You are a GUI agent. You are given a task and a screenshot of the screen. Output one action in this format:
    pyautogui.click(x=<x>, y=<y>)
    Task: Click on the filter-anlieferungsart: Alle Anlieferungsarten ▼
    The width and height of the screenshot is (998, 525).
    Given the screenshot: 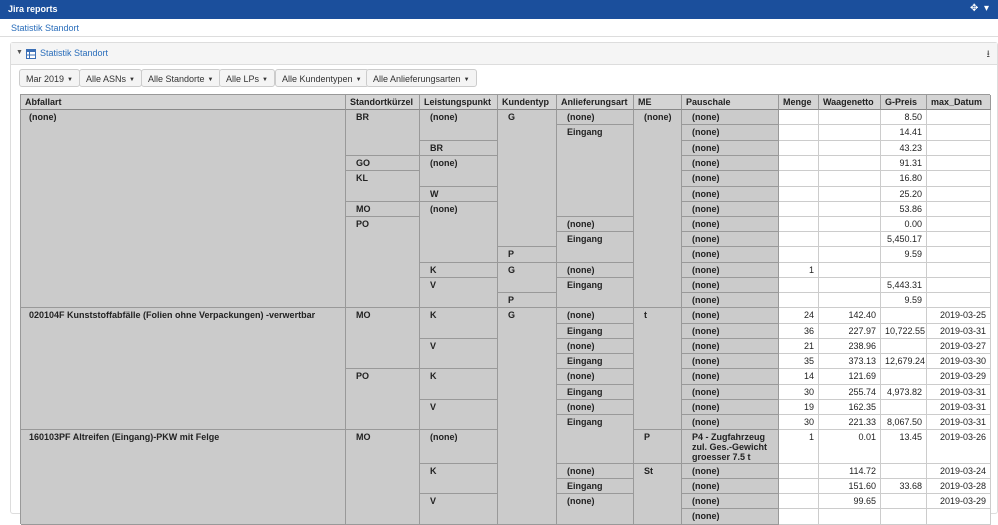 What is the action you would take?
    pyautogui.click(x=421, y=78)
    